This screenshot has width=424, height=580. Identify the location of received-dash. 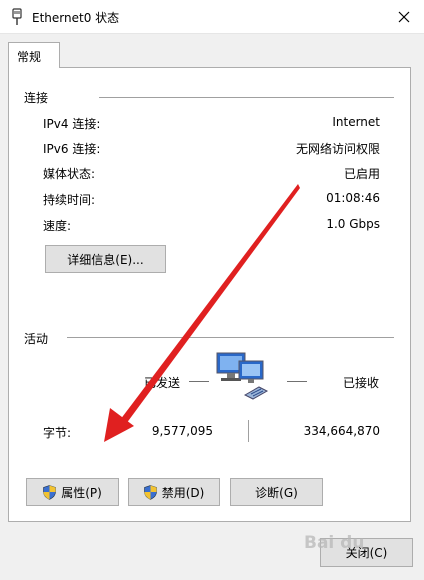
(297, 381).